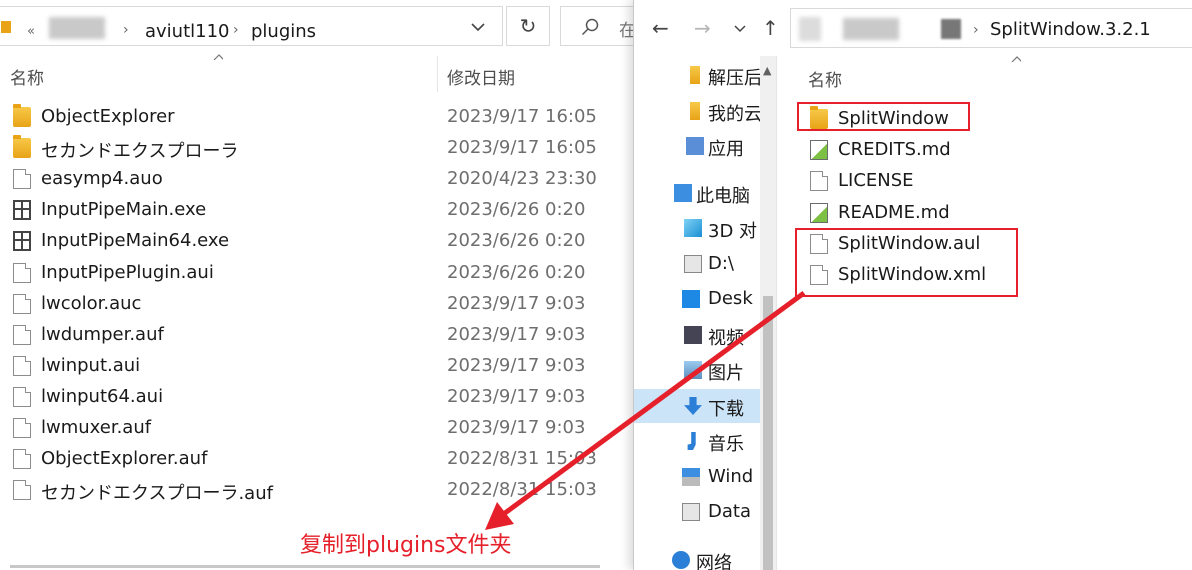  Describe the element at coordinates (705, 441) in the screenshot. I see `nav-item: 音乐` at that location.